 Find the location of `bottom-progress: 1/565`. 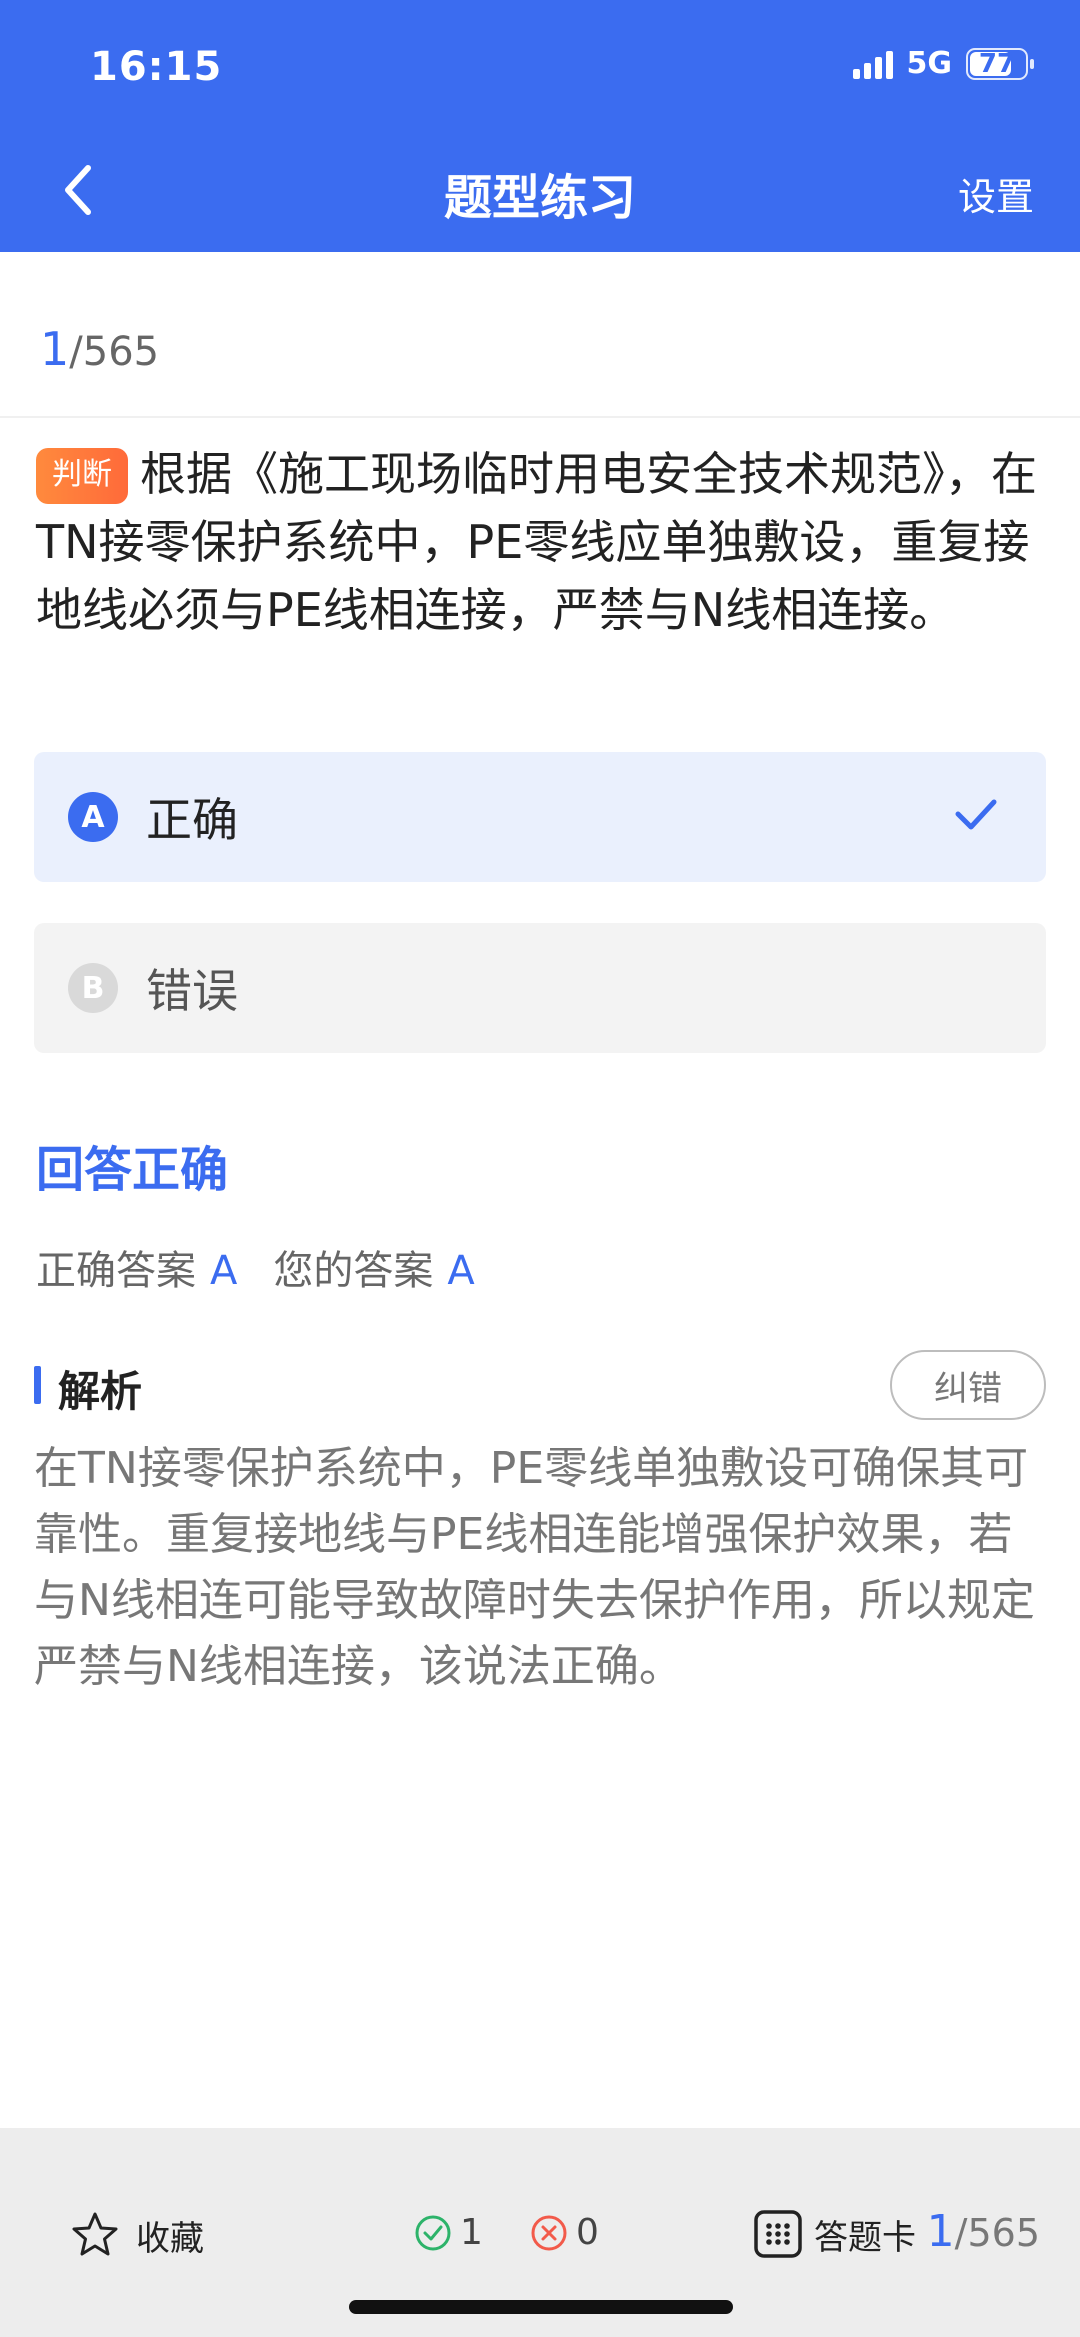

bottom-progress: 1/565 is located at coordinates (983, 2231).